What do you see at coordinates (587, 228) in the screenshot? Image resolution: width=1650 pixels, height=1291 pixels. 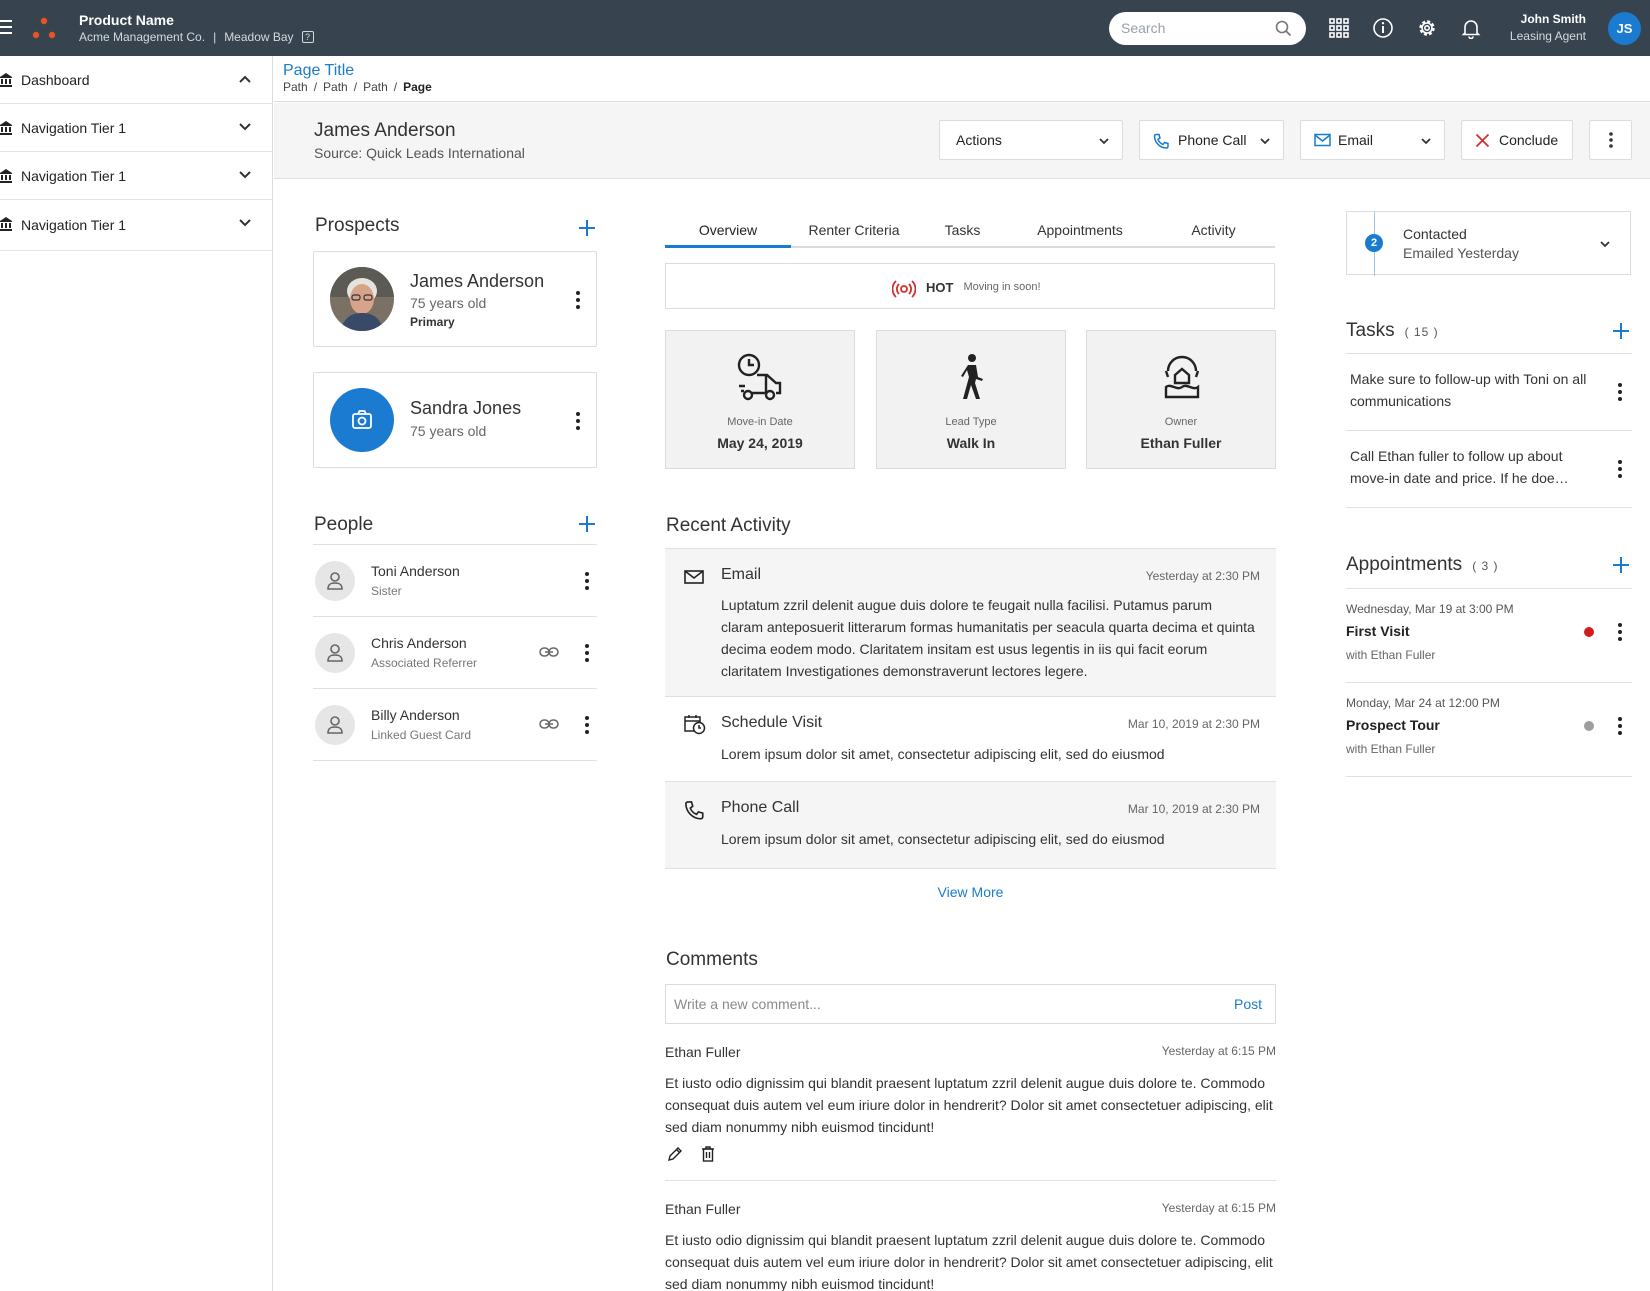 I see `add-prospect-icon` at bounding box center [587, 228].